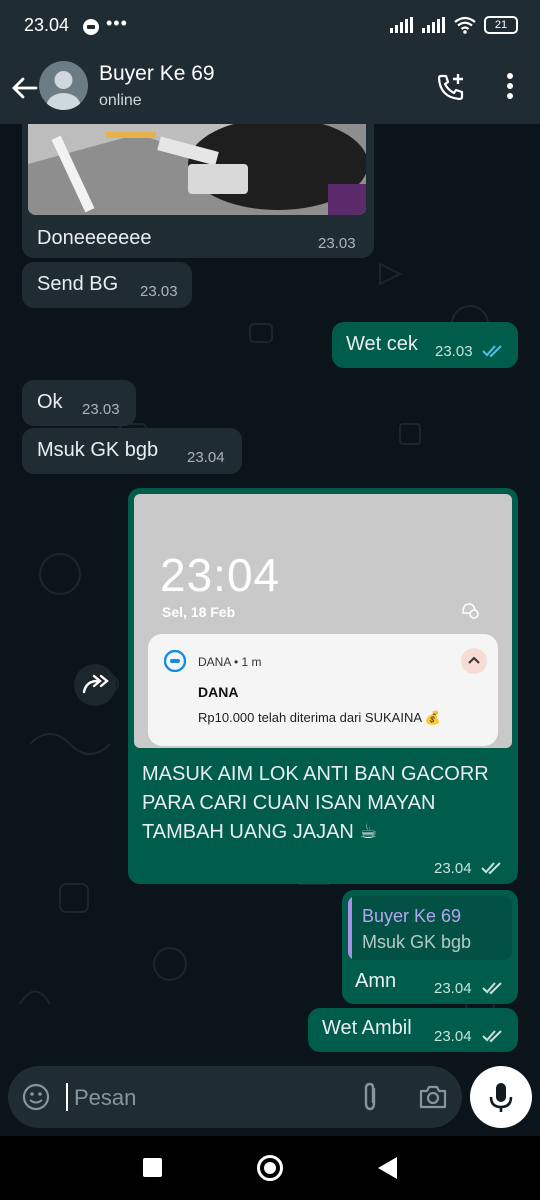  I want to click on wifi-icon, so click(465, 25).